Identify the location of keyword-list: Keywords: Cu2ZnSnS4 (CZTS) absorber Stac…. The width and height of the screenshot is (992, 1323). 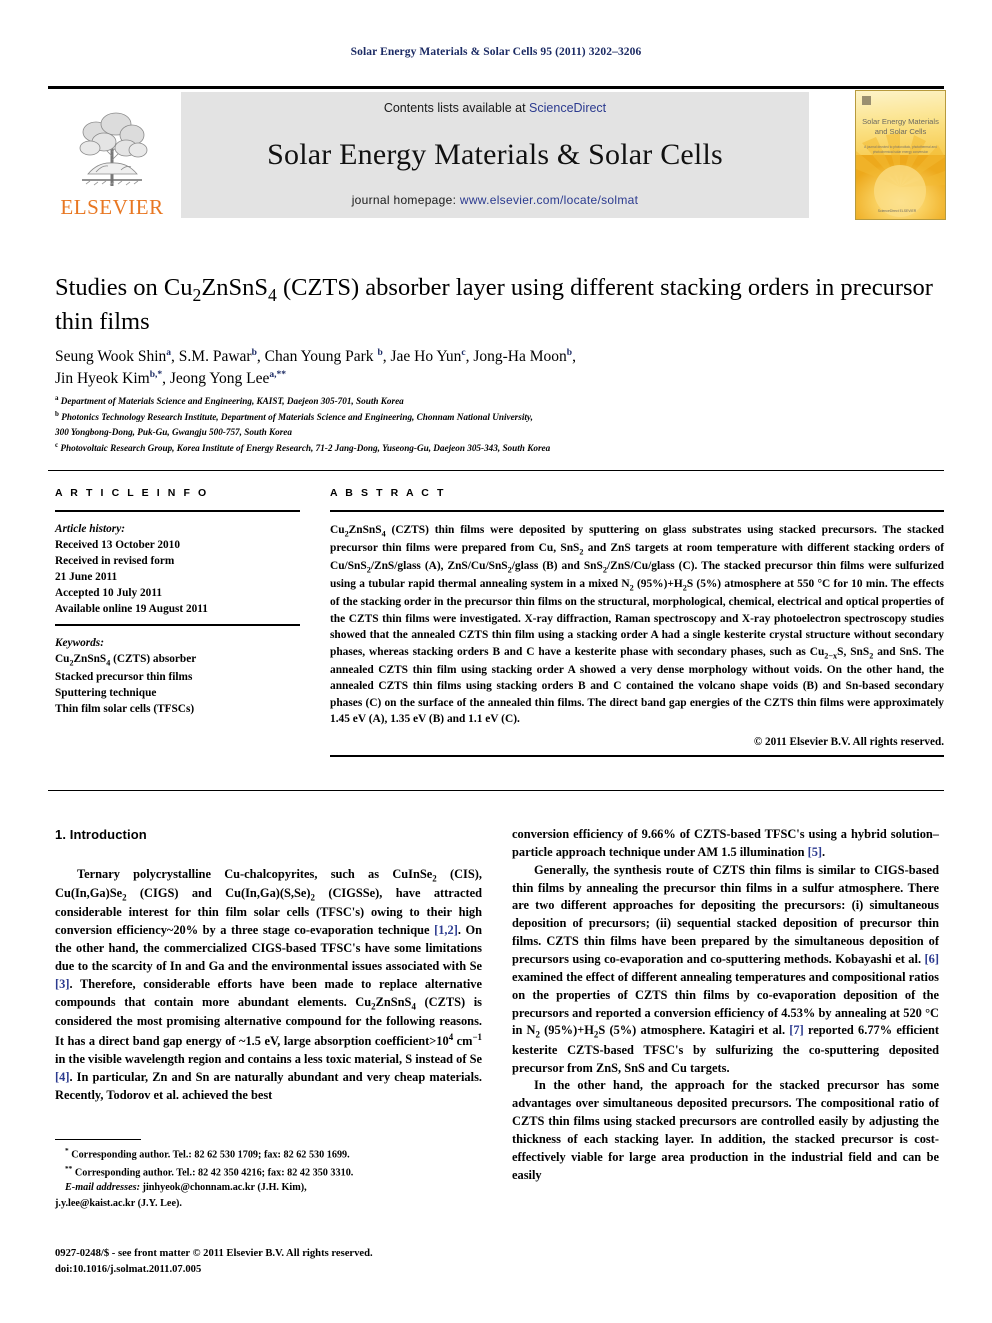
(177, 676).